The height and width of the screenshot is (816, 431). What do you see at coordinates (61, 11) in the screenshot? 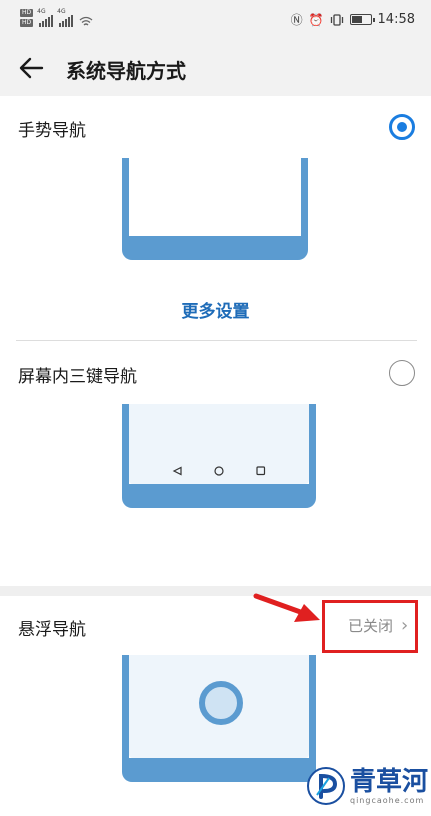
I see `sim2-tech-label: 4G` at bounding box center [61, 11].